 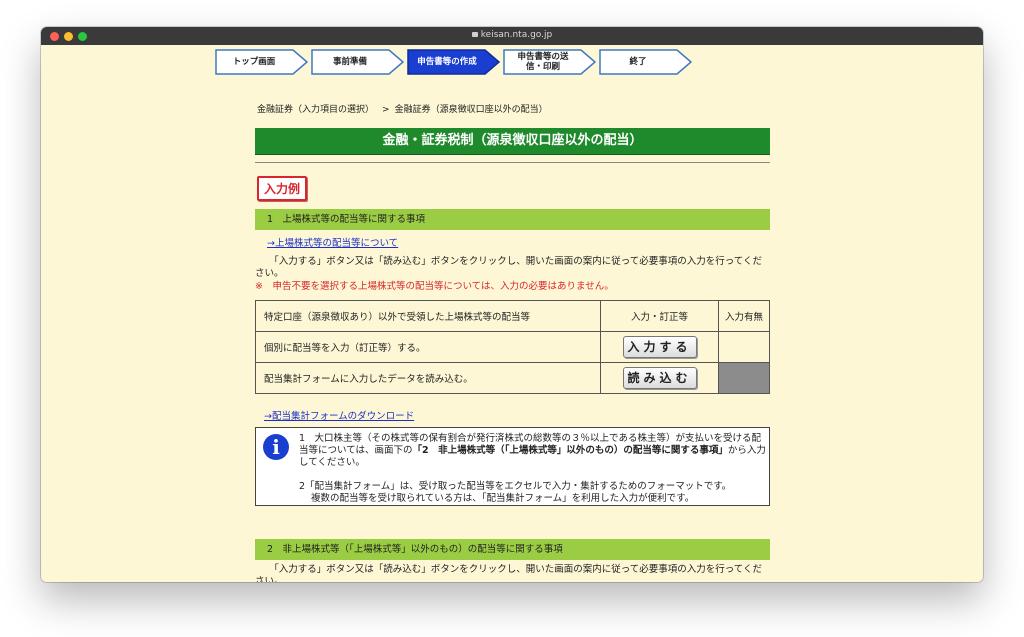 I want to click on table-row: 配当集計フォームに入力したデータを読み込む。 読み込む, so click(x=512, y=378).